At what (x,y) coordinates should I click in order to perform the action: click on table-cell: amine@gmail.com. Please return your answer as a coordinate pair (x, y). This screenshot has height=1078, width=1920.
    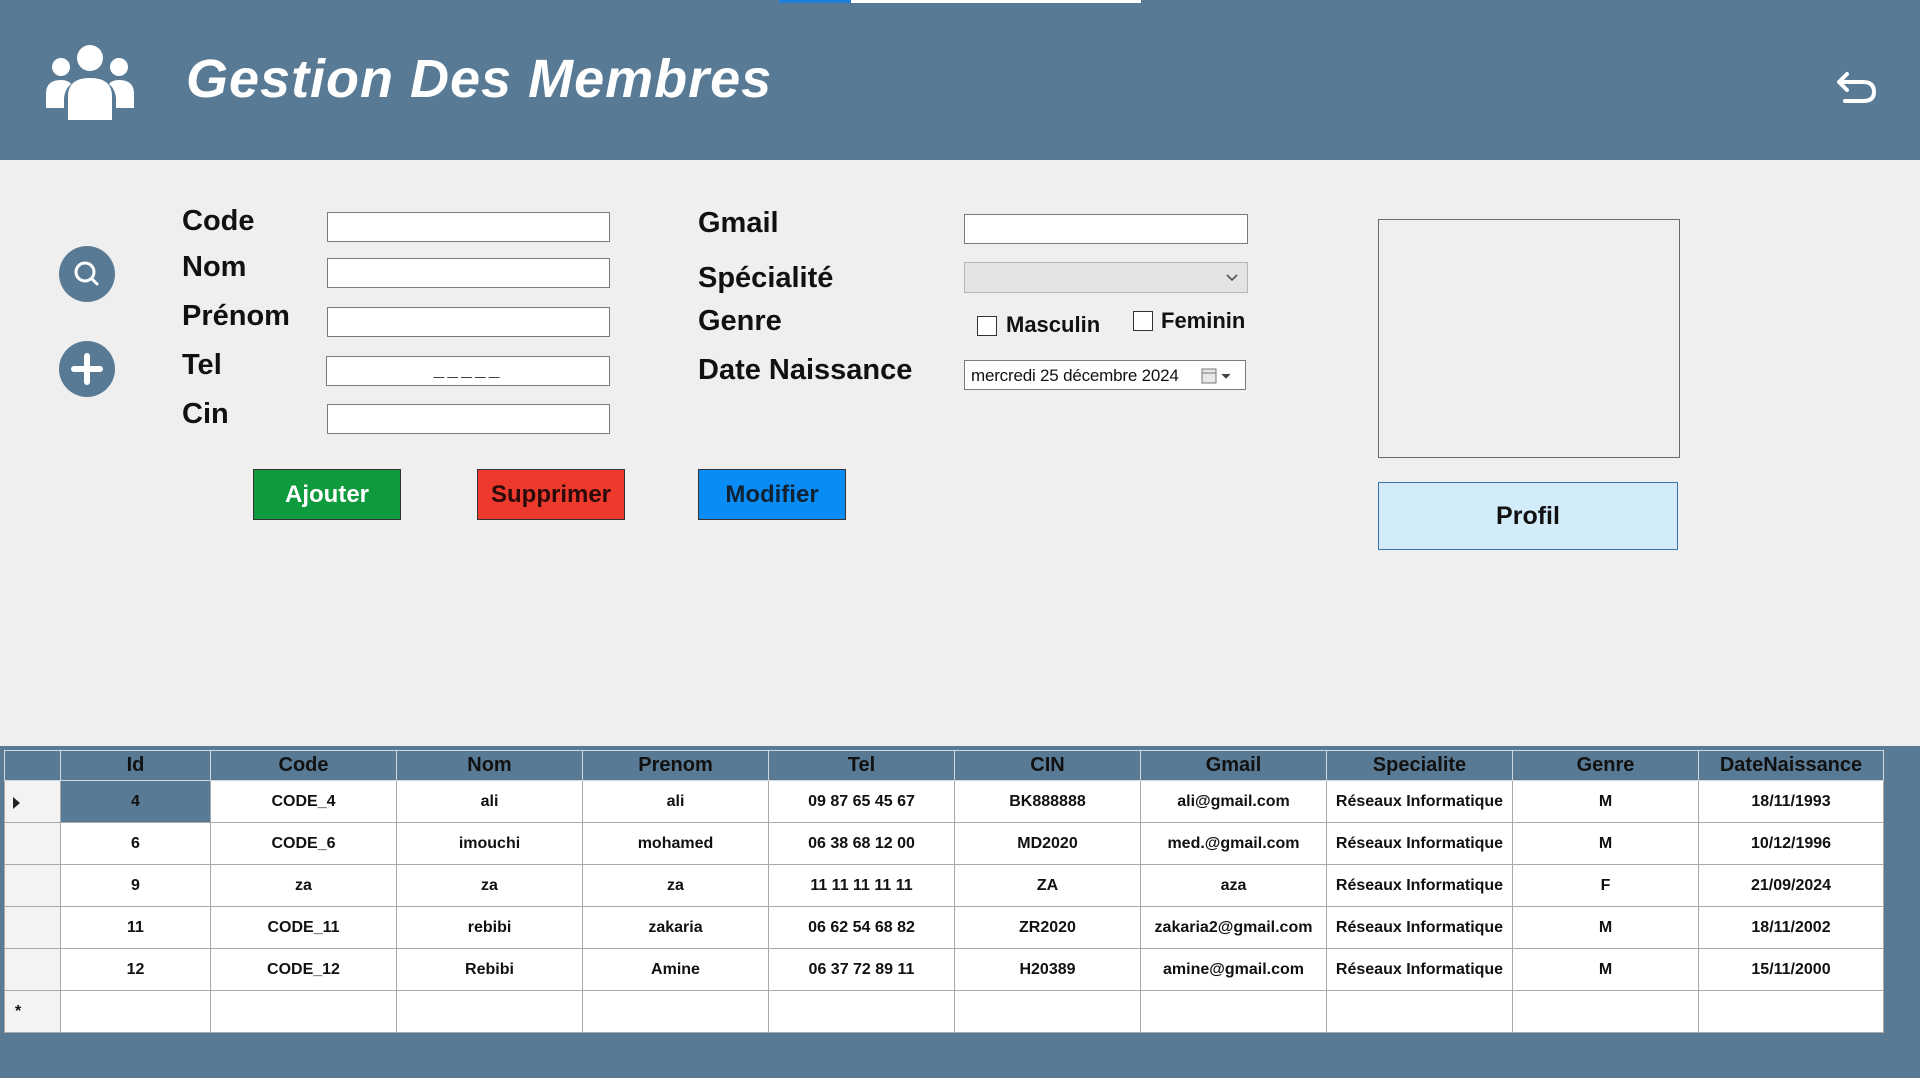
    Looking at the image, I should click on (1233, 969).